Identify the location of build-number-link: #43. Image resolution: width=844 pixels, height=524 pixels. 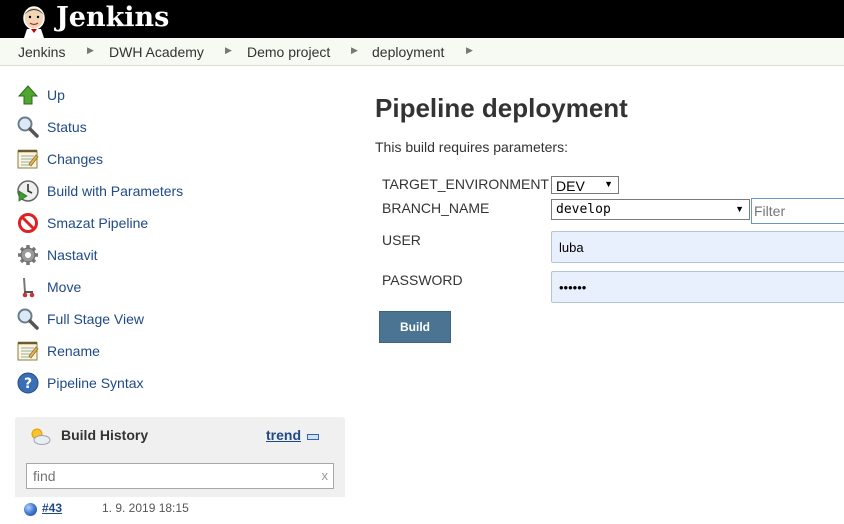
(52, 508).